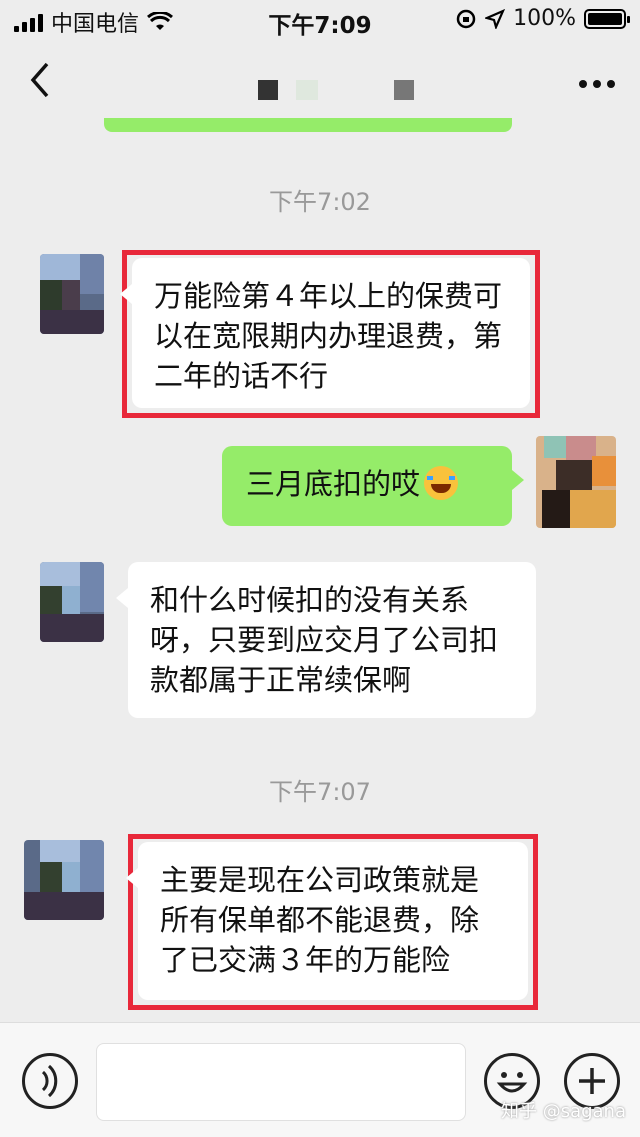  What do you see at coordinates (563, 1111) in the screenshot?
I see `watermark-text: 知乎 @sagana` at bounding box center [563, 1111].